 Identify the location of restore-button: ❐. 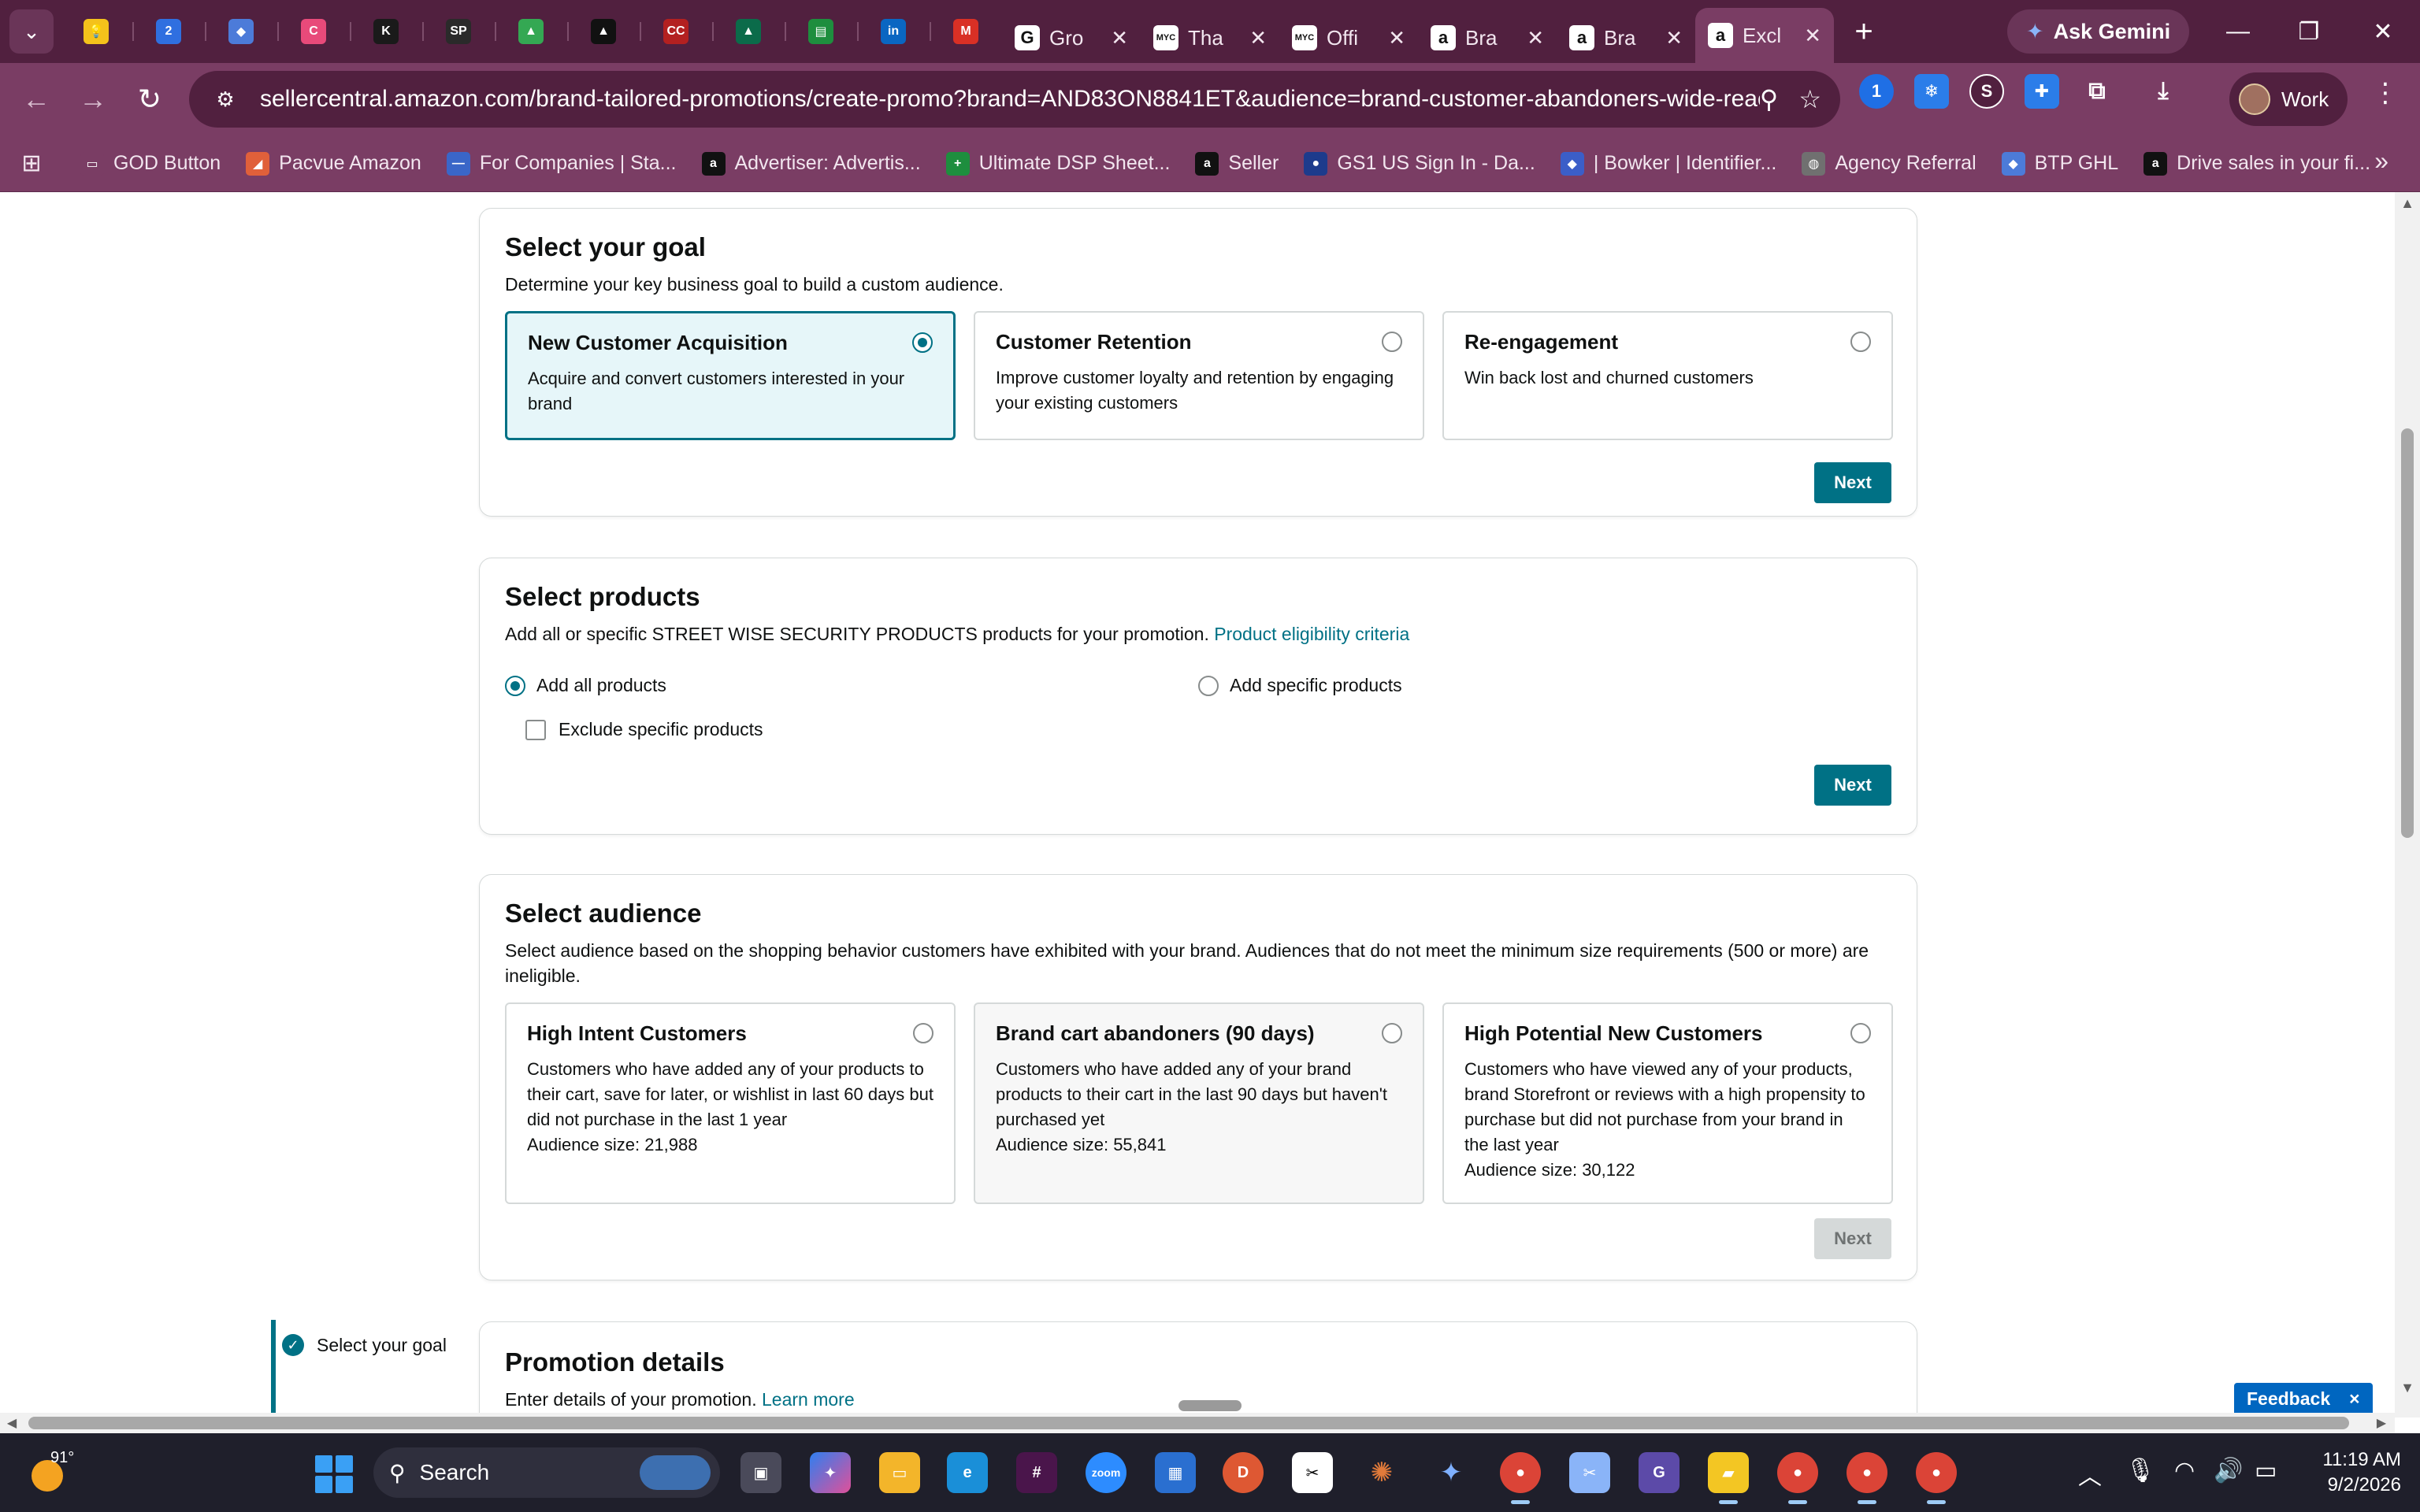
(2308, 31).